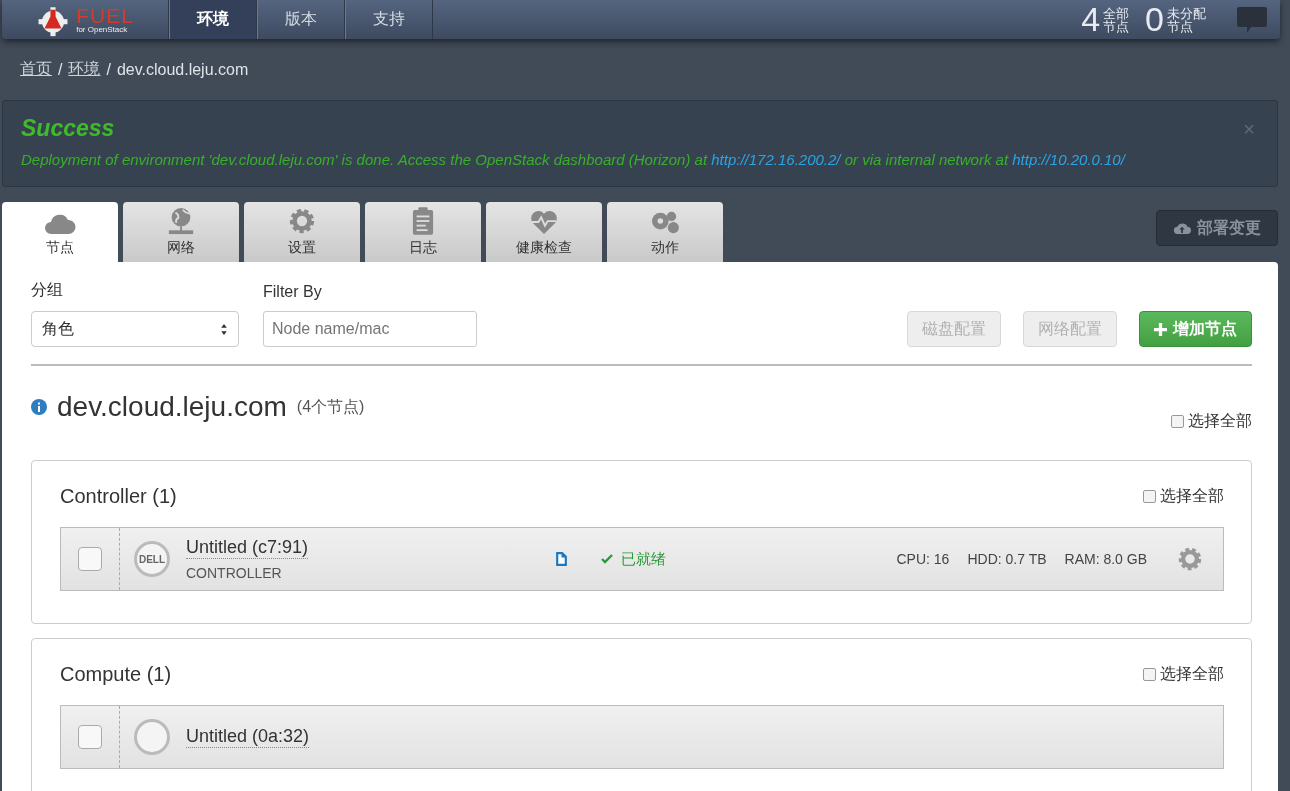 The width and height of the screenshot is (1290, 791). I want to click on group-title: Compute (1), so click(116, 674).